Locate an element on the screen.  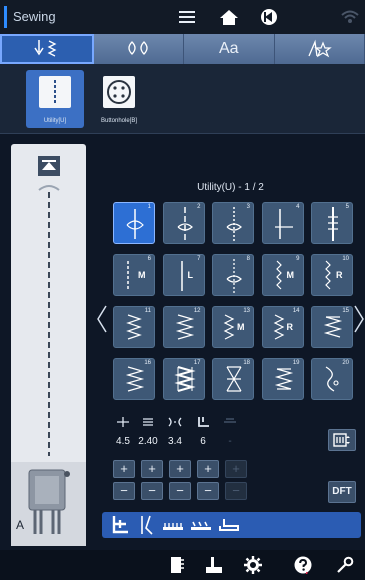
stitch-tile: 19 is located at coordinates (282, 379).